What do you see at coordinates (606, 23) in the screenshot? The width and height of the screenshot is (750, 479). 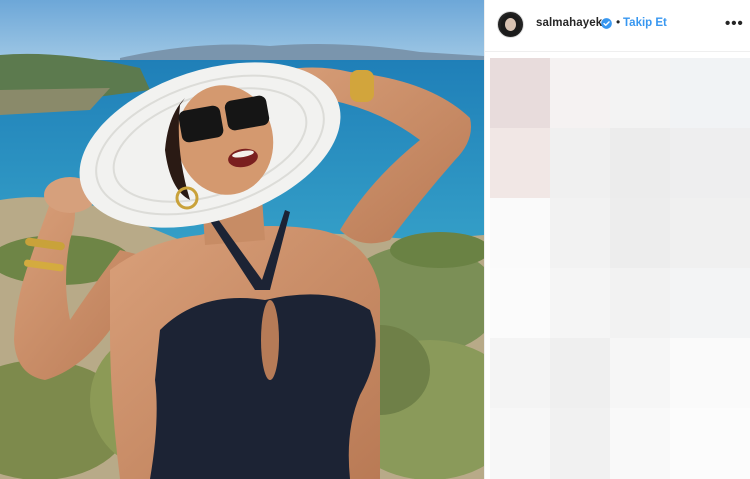 I see `verified-badge-icon` at bounding box center [606, 23].